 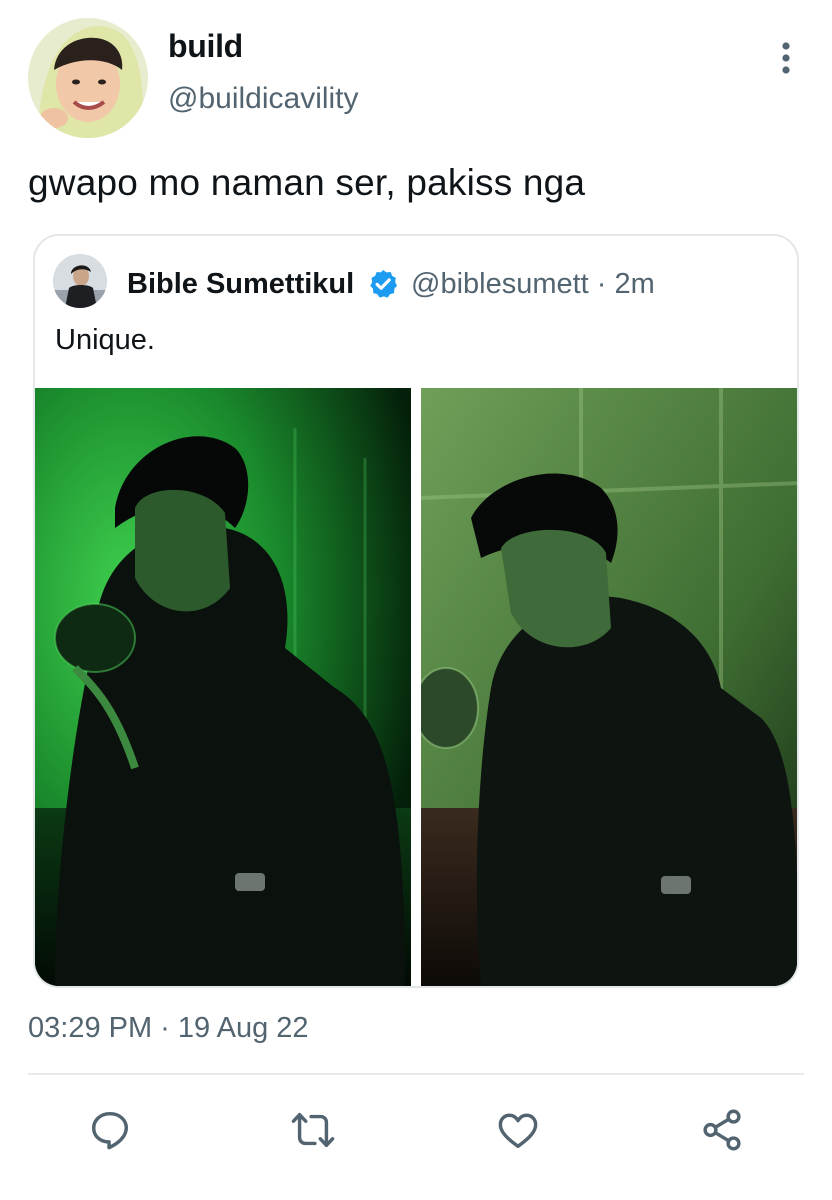 What do you see at coordinates (105, 340) in the screenshot?
I see `quoted-tweet-text: Unique.` at bounding box center [105, 340].